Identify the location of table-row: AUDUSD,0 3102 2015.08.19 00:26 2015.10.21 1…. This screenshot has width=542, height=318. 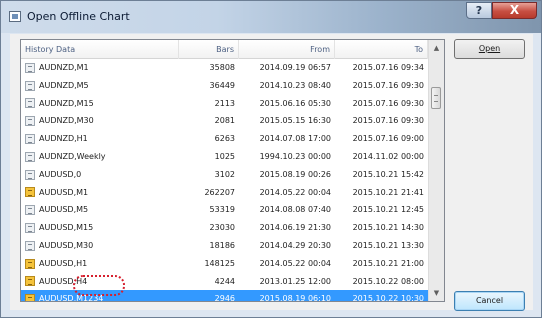
(224, 175).